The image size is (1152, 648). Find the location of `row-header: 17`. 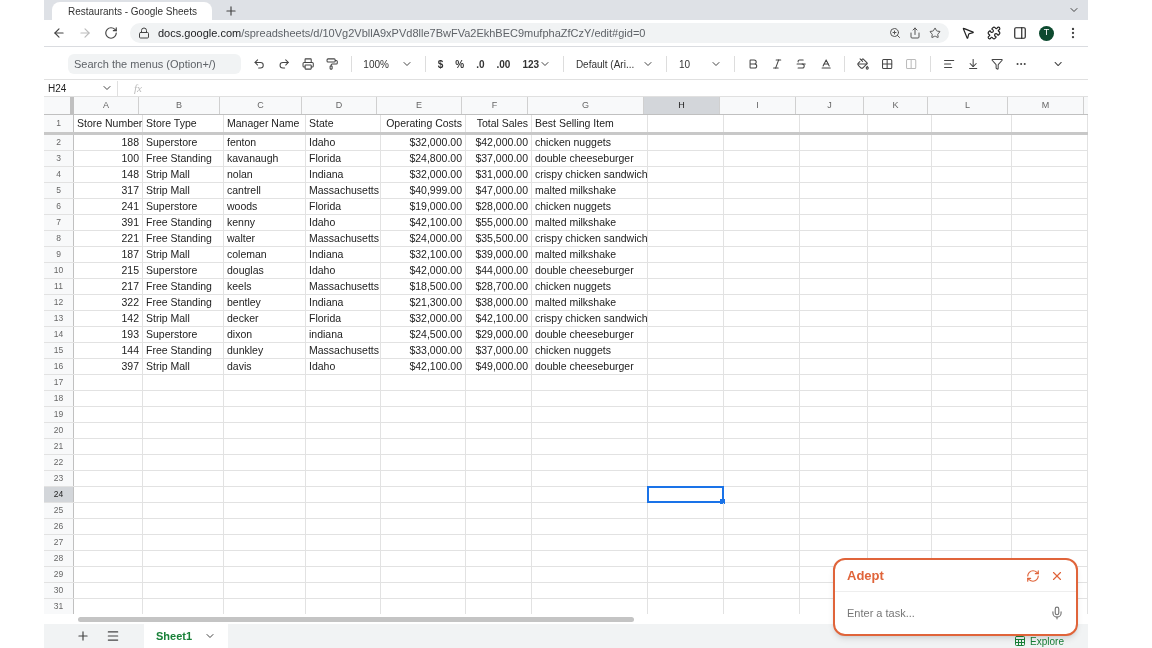

row-header: 17 is located at coordinates (59, 382).